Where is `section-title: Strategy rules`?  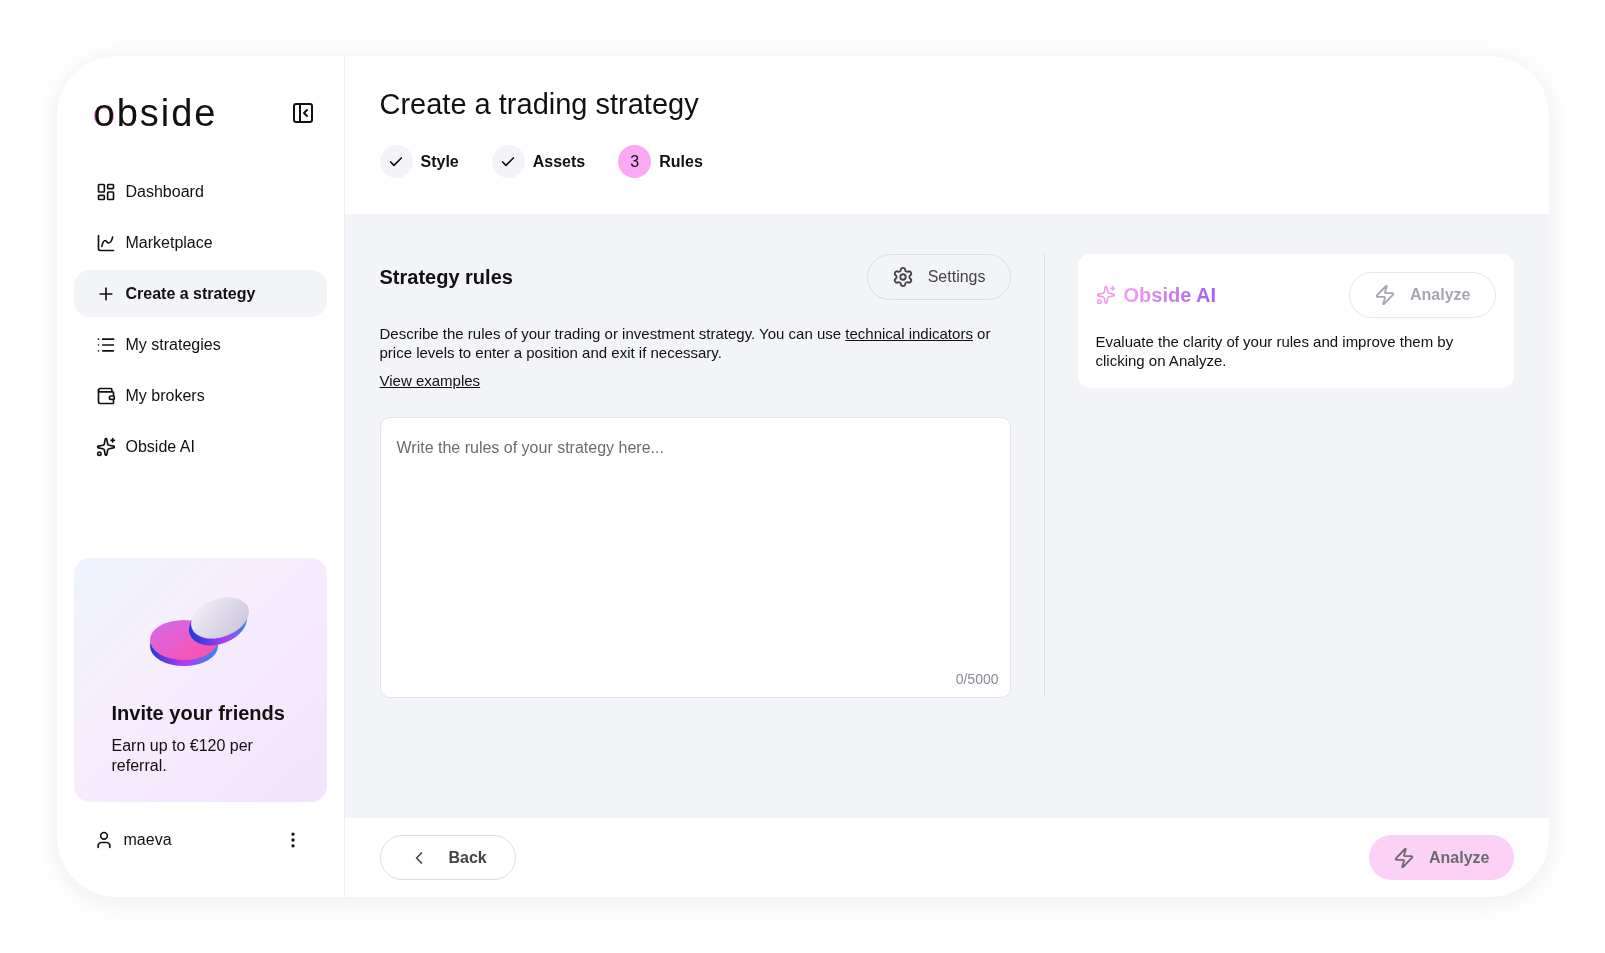 section-title: Strategy rules is located at coordinates (446, 277).